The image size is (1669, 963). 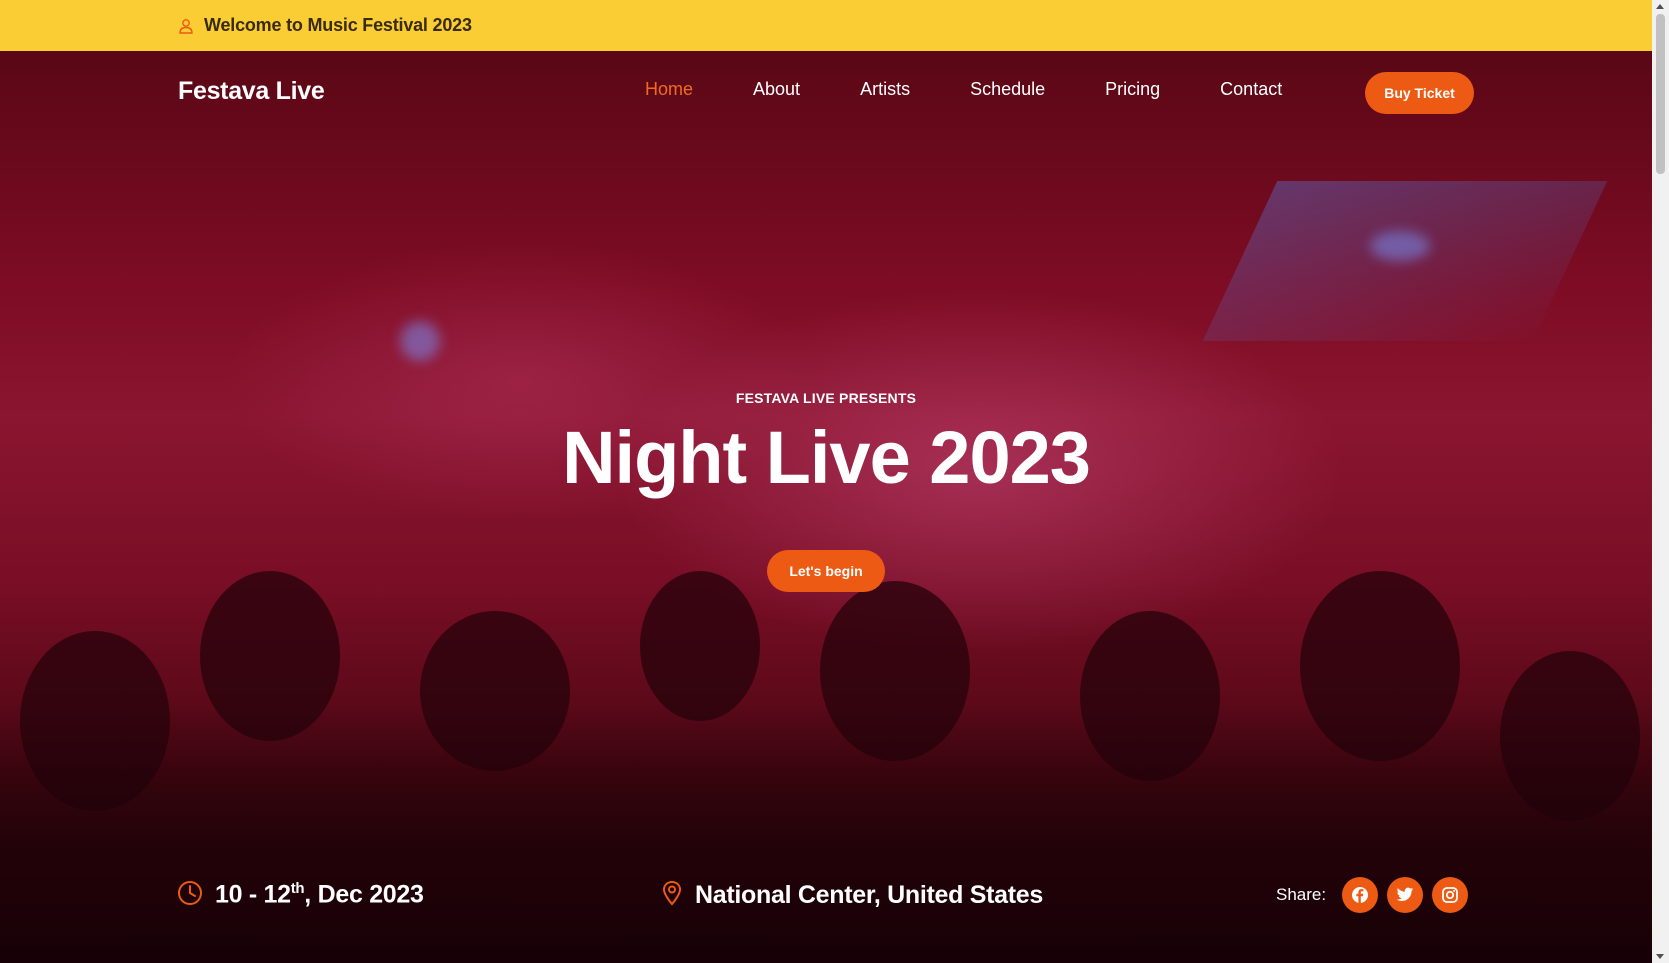 I want to click on welcome-text: Welcome to Music Festival 2023, so click(x=338, y=25).